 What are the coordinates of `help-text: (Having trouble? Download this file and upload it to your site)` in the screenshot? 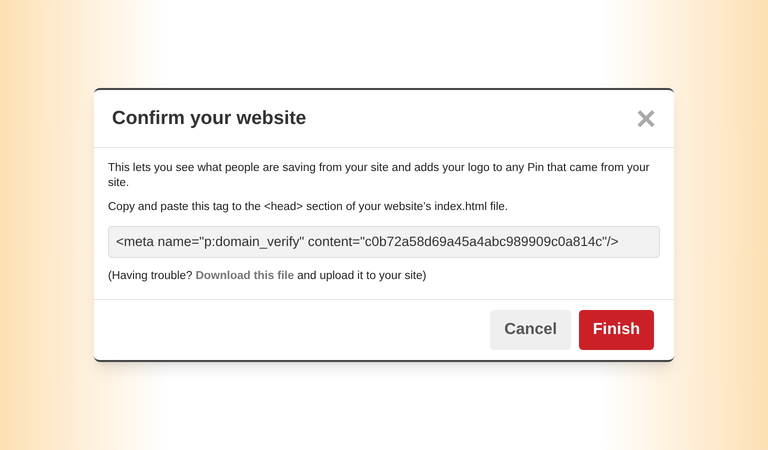 It's located at (268, 276).